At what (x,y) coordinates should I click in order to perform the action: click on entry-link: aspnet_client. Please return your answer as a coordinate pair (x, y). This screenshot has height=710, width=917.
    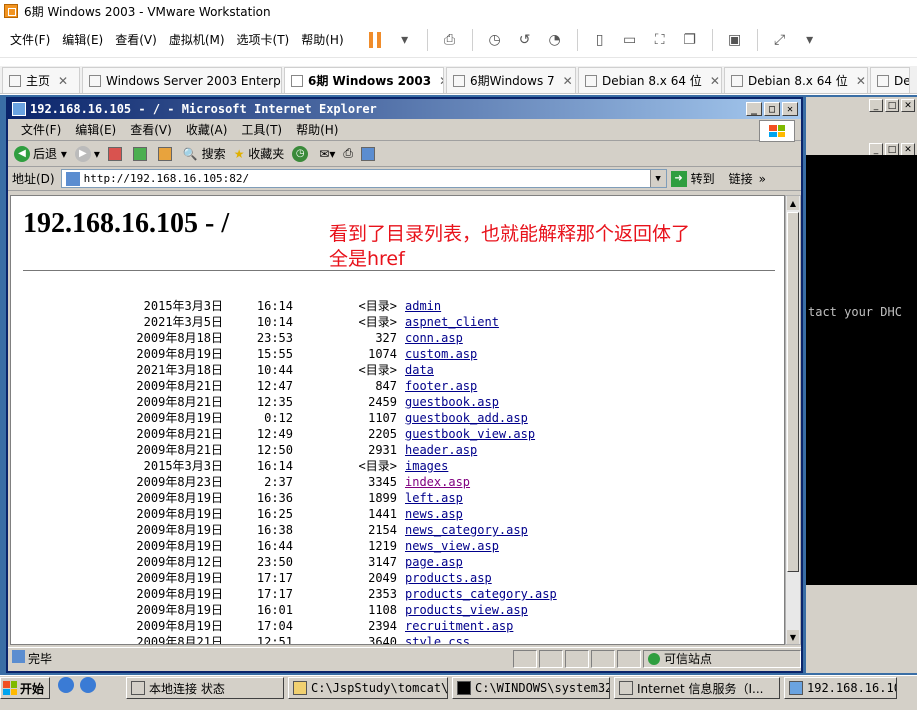
    Looking at the image, I should click on (452, 322).